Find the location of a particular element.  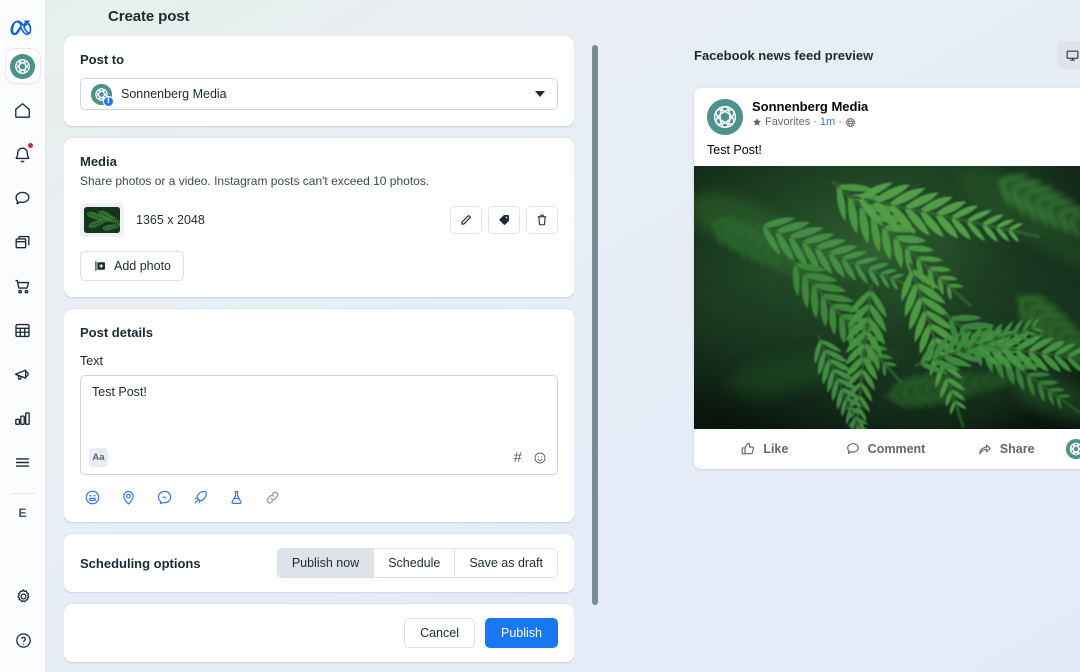

preview-header: Facebook news feed preview is located at coordinates (887, 55).